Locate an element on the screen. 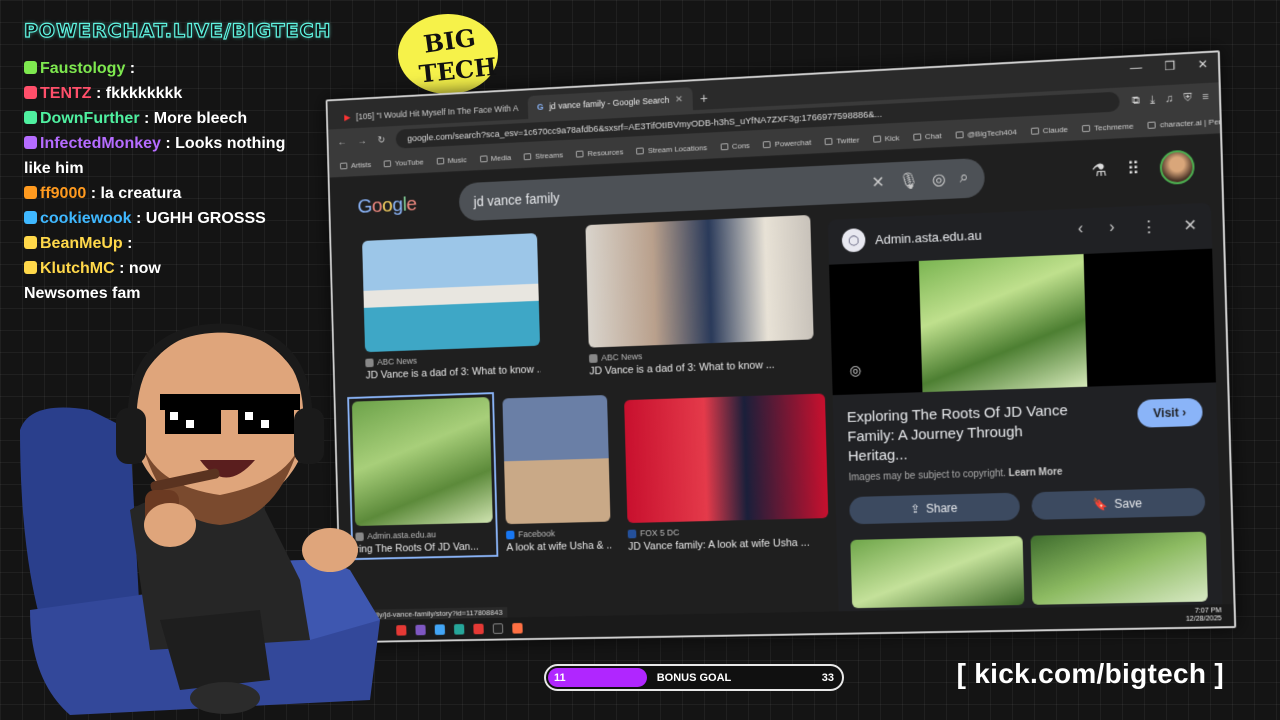  chrome-icon is located at coordinates (401, 630).